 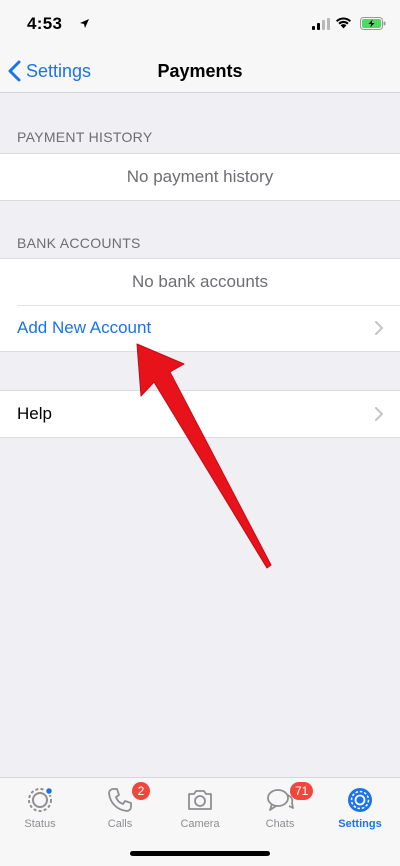 What do you see at coordinates (85, 137) in the screenshot?
I see `payment-history-header: PAYMENT HISTORY` at bounding box center [85, 137].